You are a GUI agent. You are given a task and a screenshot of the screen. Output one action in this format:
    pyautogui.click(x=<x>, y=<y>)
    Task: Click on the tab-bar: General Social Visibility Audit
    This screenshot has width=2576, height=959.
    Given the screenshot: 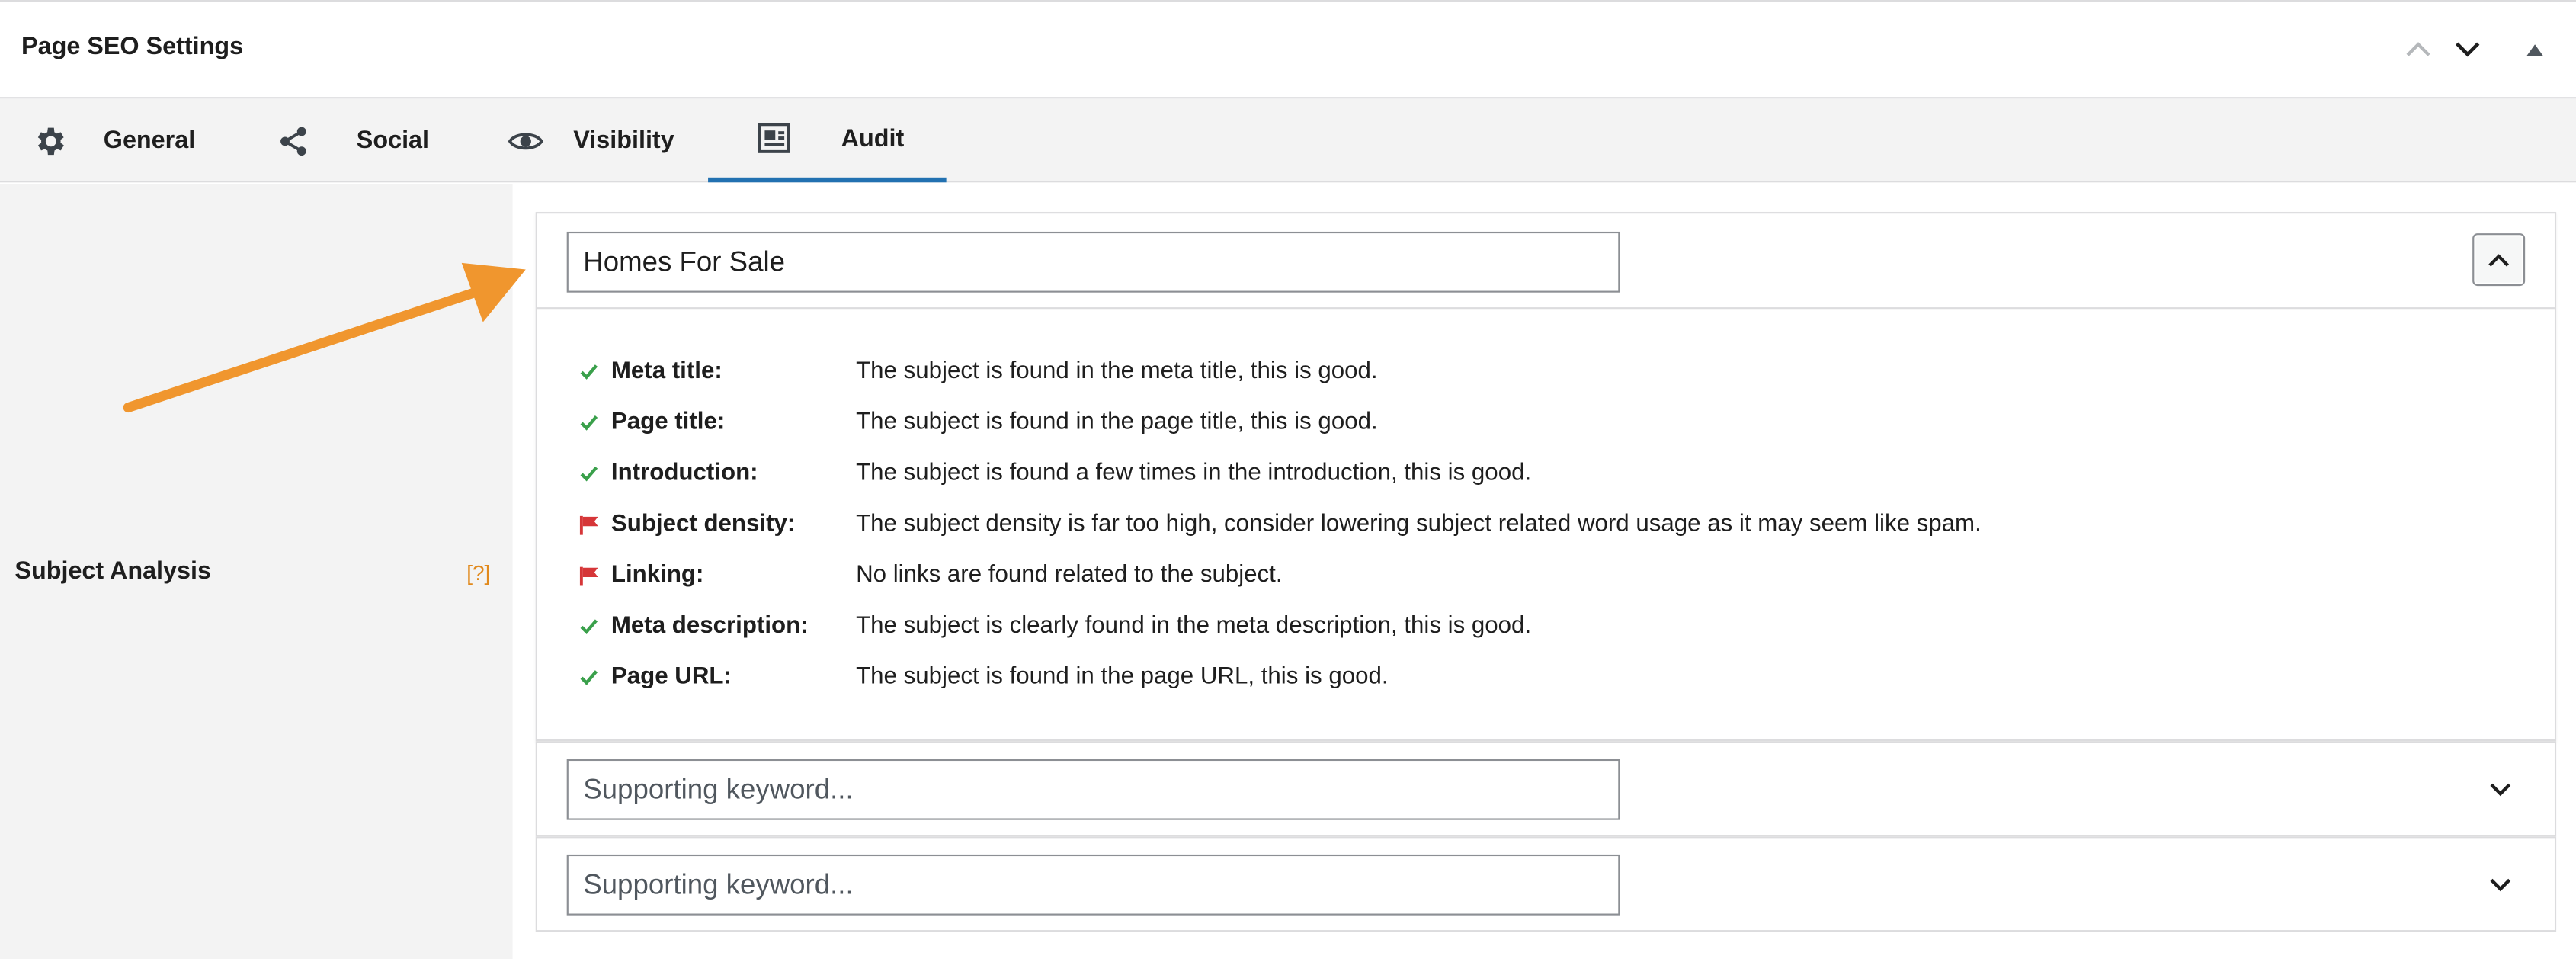 What is the action you would take?
    pyautogui.click(x=1288, y=140)
    